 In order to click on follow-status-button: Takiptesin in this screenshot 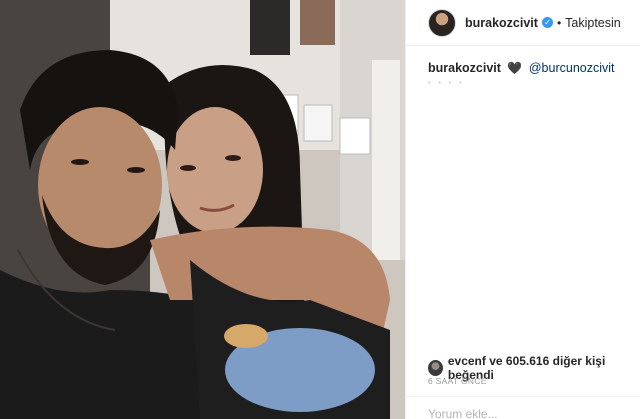, I will do `click(593, 23)`.